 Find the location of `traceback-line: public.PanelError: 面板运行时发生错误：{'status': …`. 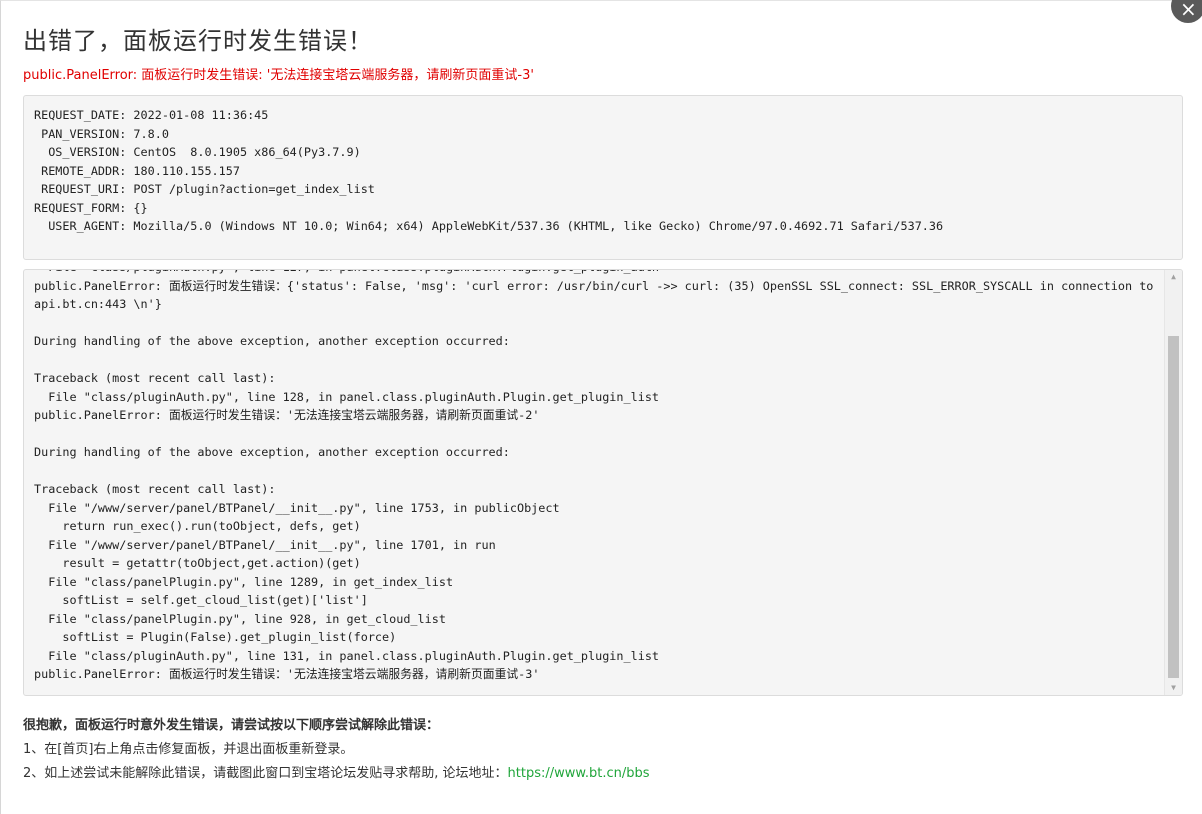

traceback-line: public.PanelError: 面板运行时发生错误：{'status': … is located at coordinates (597, 295).